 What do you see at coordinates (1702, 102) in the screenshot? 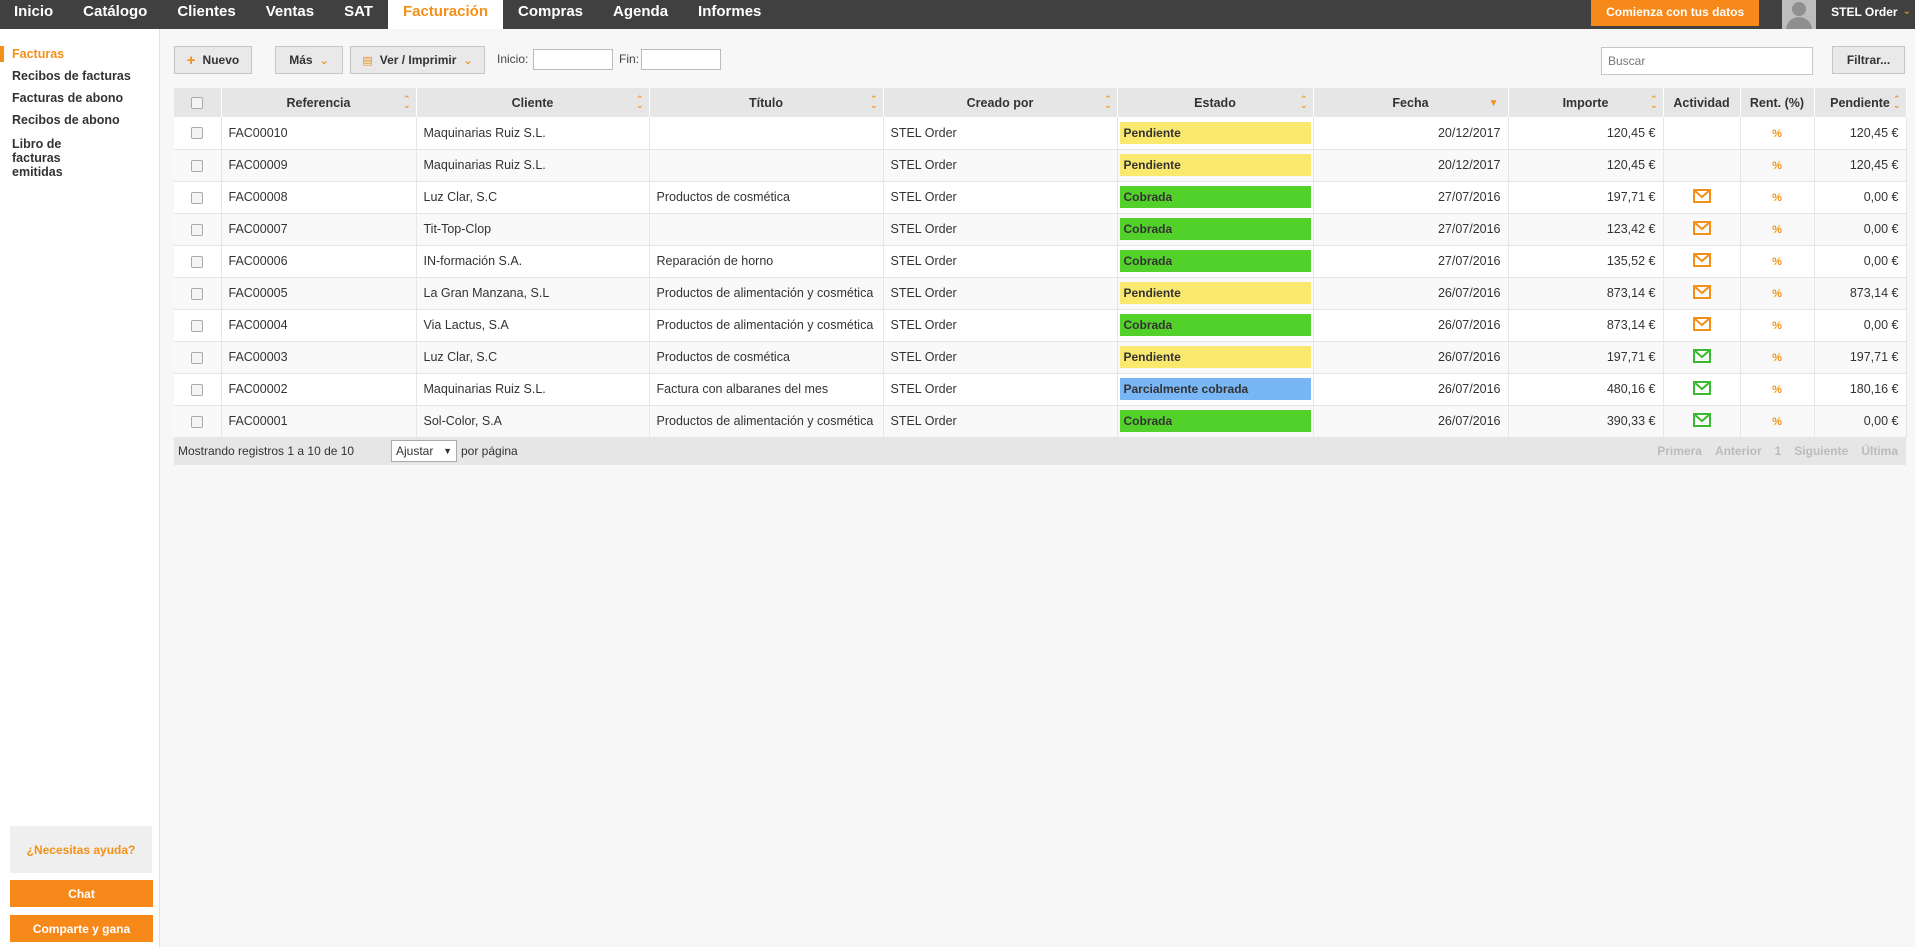
I see `column-header-actividad: Actividad` at bounding box center [1702, 102].